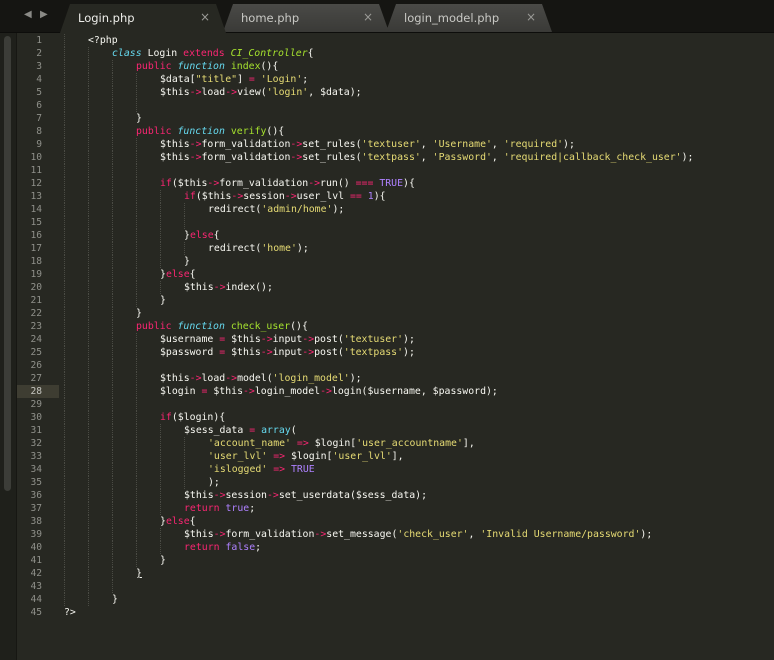  Describe the element at coordinates (378, 612) in the screenshot. I see `code-line: ?>` at that location.